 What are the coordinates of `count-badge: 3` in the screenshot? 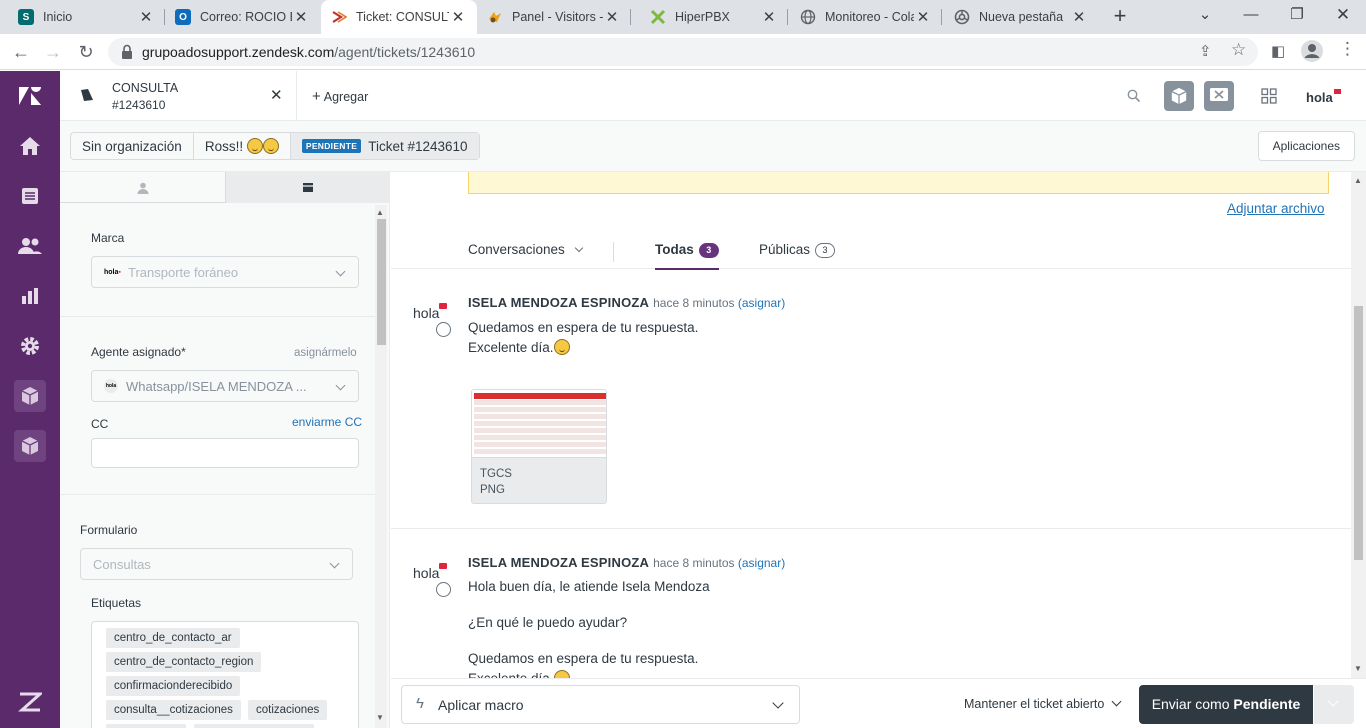 It's located at (708, 250).